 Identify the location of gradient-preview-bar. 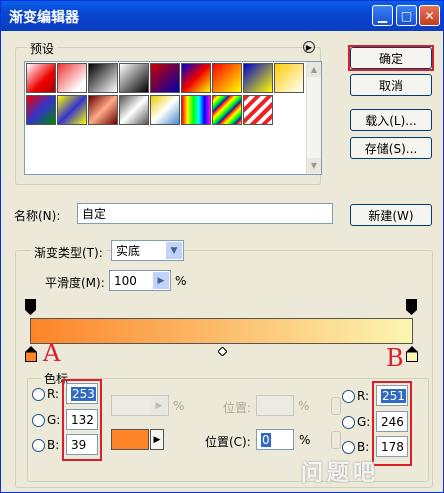
(221, 331).